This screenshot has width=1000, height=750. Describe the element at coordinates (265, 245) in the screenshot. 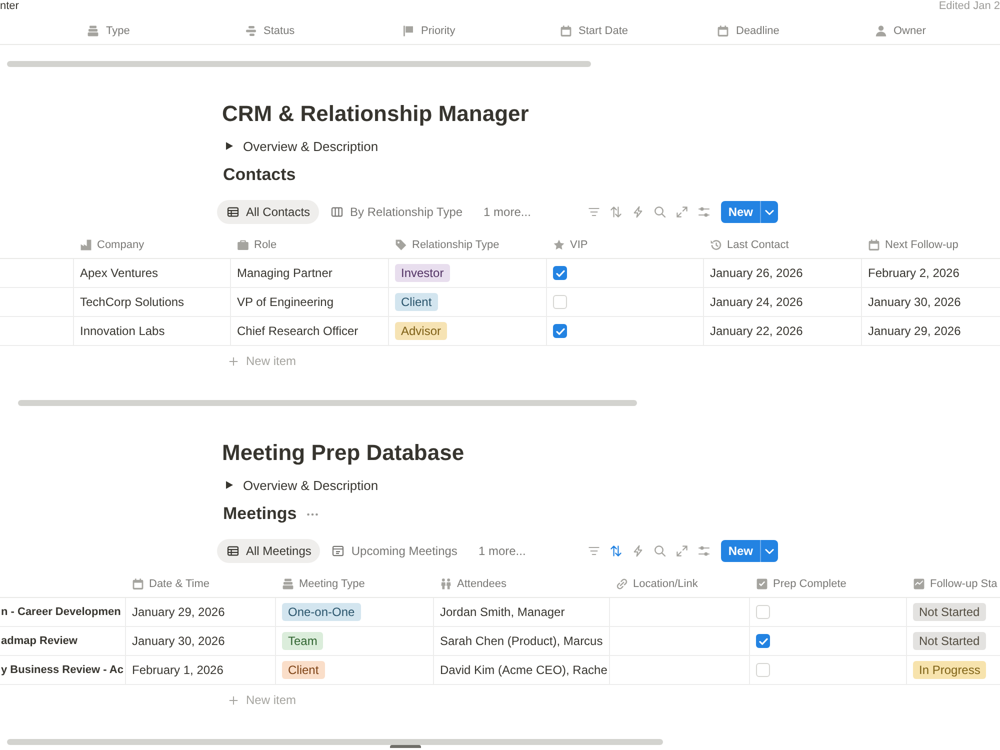

I see `column-header: Role` at that location.